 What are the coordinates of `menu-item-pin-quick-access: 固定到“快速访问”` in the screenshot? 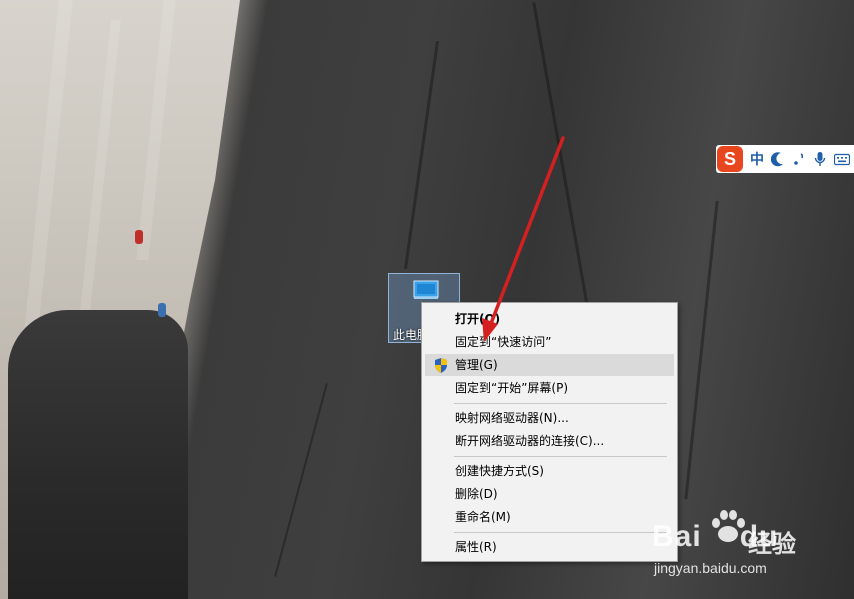 It's located at (549, 342).